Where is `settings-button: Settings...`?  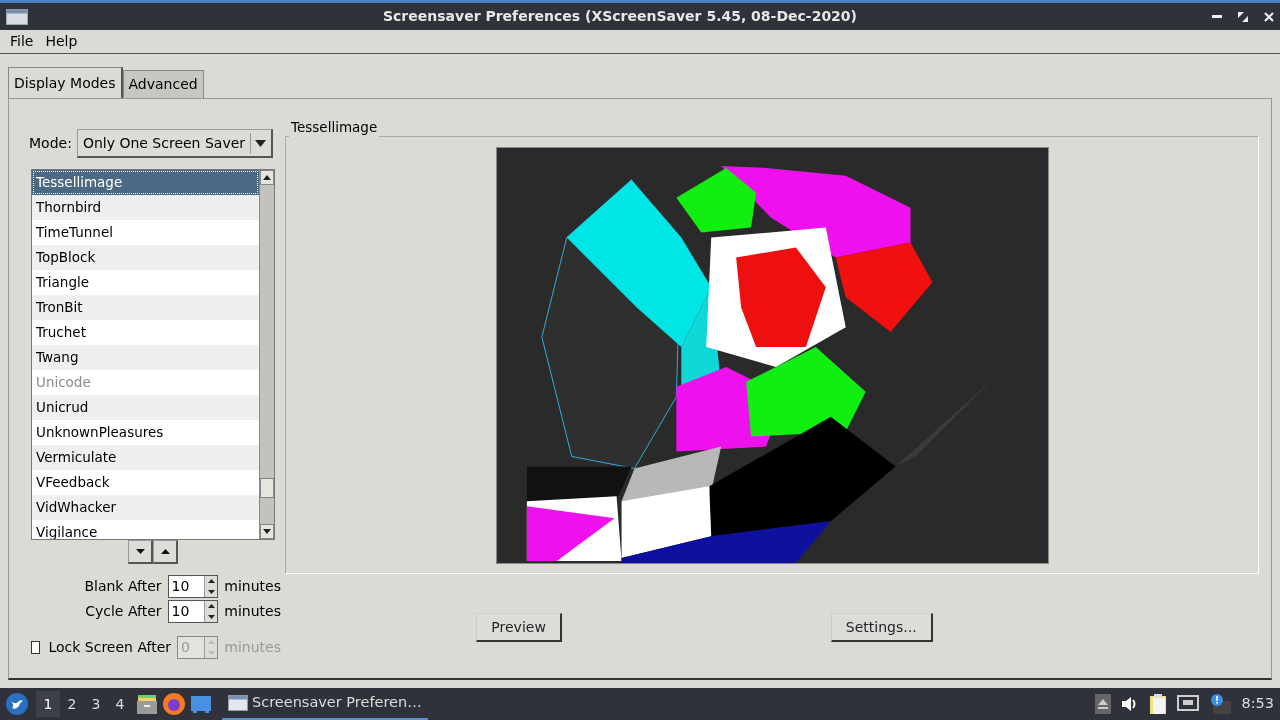 settings-button: Settings... is located at coordinates (881, 628).